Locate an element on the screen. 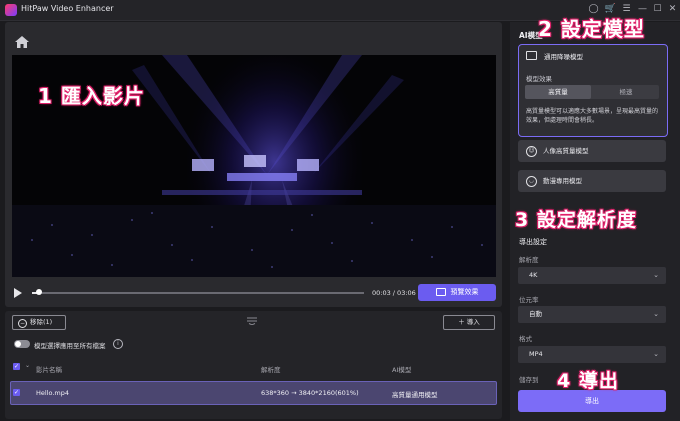 This screenshot has width=680, height=421. preview-effect-label: 預覽效果 is located at coordinates (464, 292).